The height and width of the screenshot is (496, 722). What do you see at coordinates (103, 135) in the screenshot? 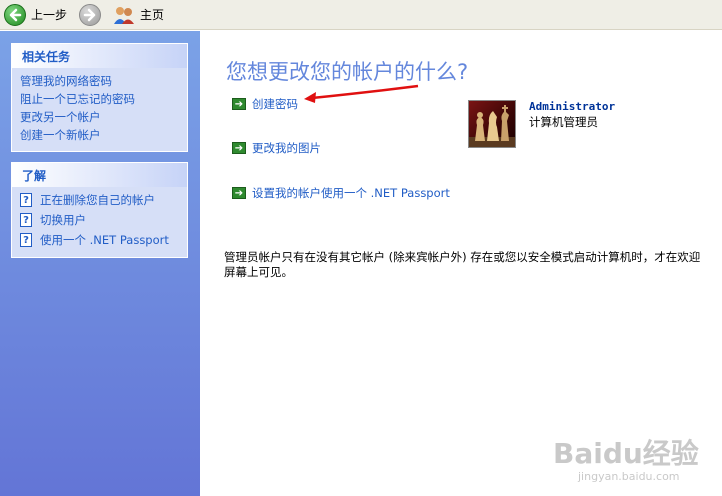
I see `task-link-create-new-account: 创建一个新帐户` at bounding box center [103, 135].